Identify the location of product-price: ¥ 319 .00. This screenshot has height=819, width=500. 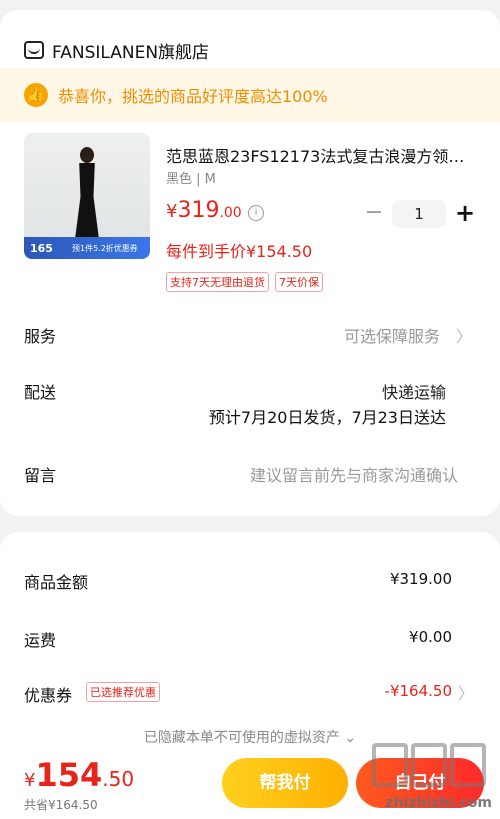
(204, 210).